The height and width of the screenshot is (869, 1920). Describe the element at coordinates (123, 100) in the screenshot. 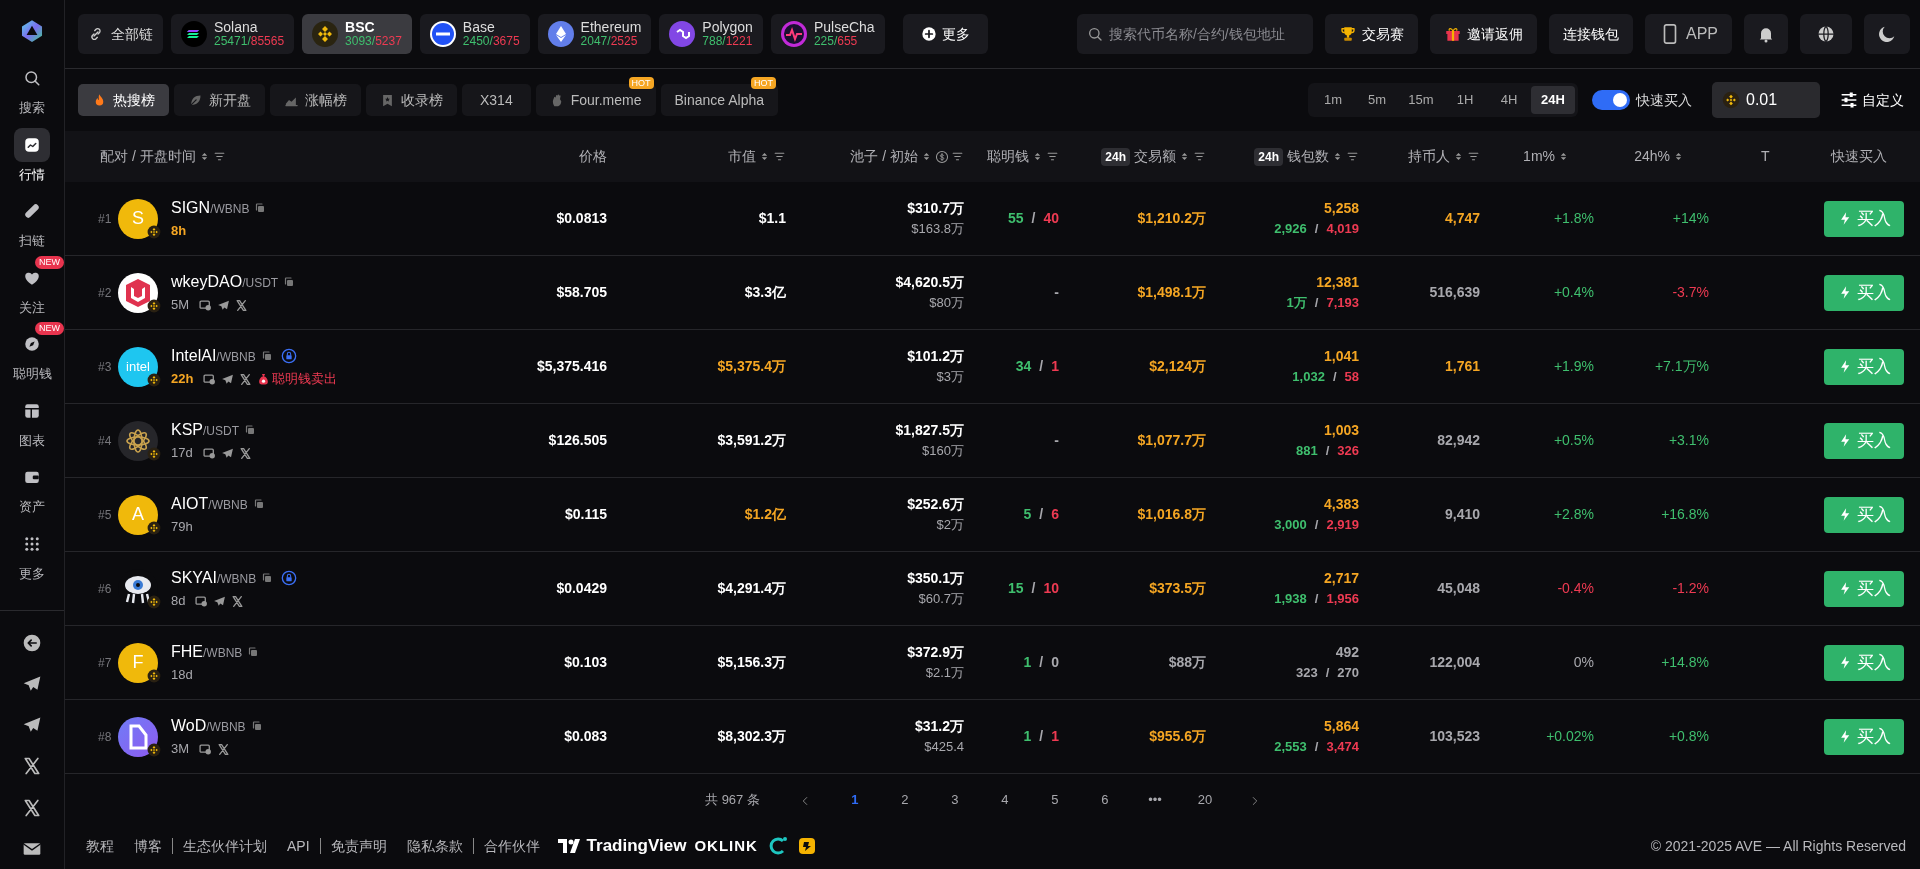

I see `filter-tab: 热搜榜` at that location.